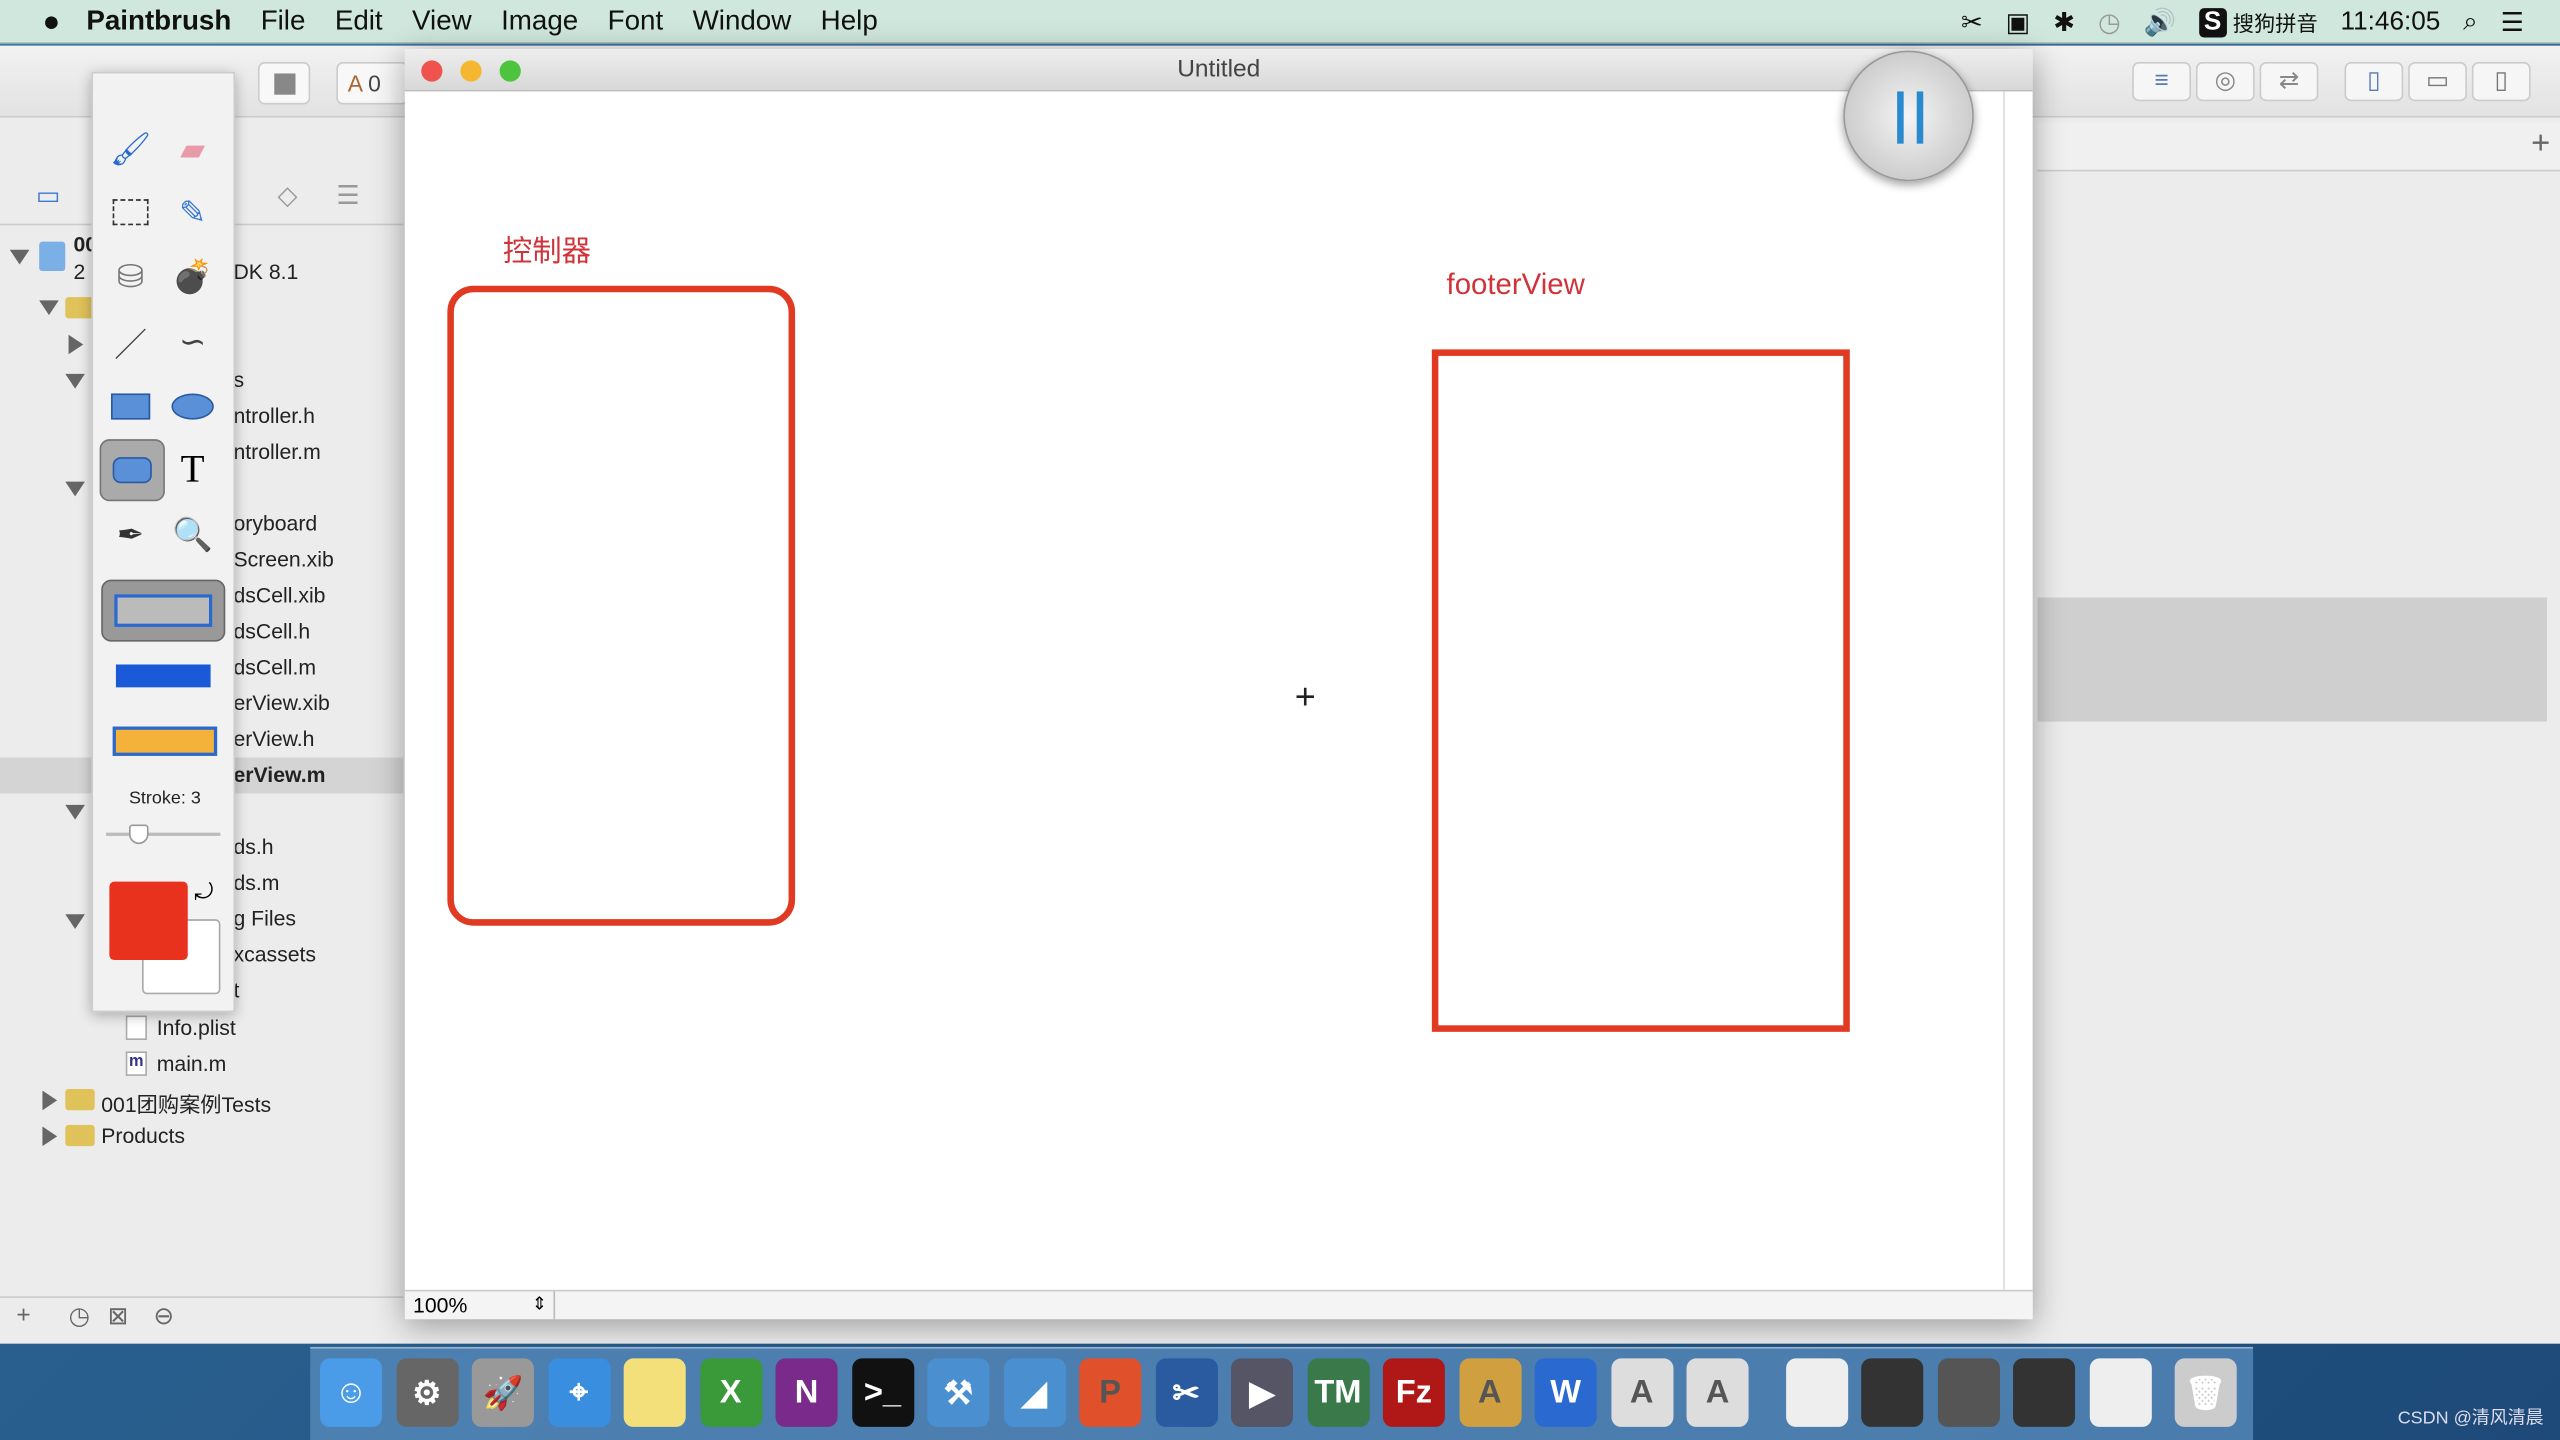 The image size is (2560, 1440). Describe the element at coordinates (2540, 145) in the screenshot. I see `add-tab-icon: +` at that location.